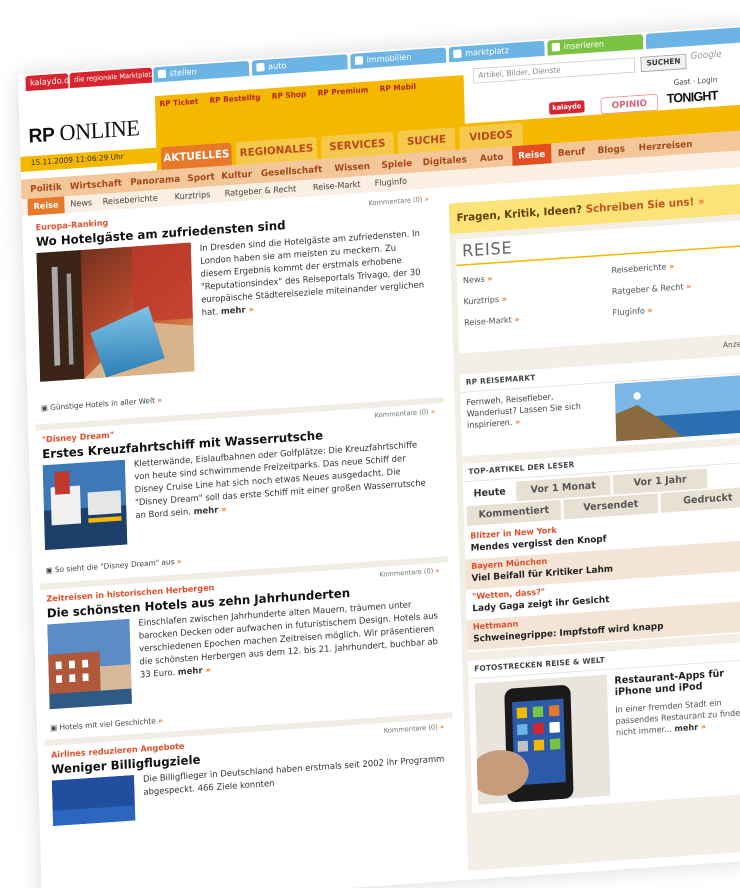 This screenshot has width=740, height=888. Describe the element at coordinates (47, 82) in the screenshot. I see `tab-kalaydo: kalaydo.de` at that location.